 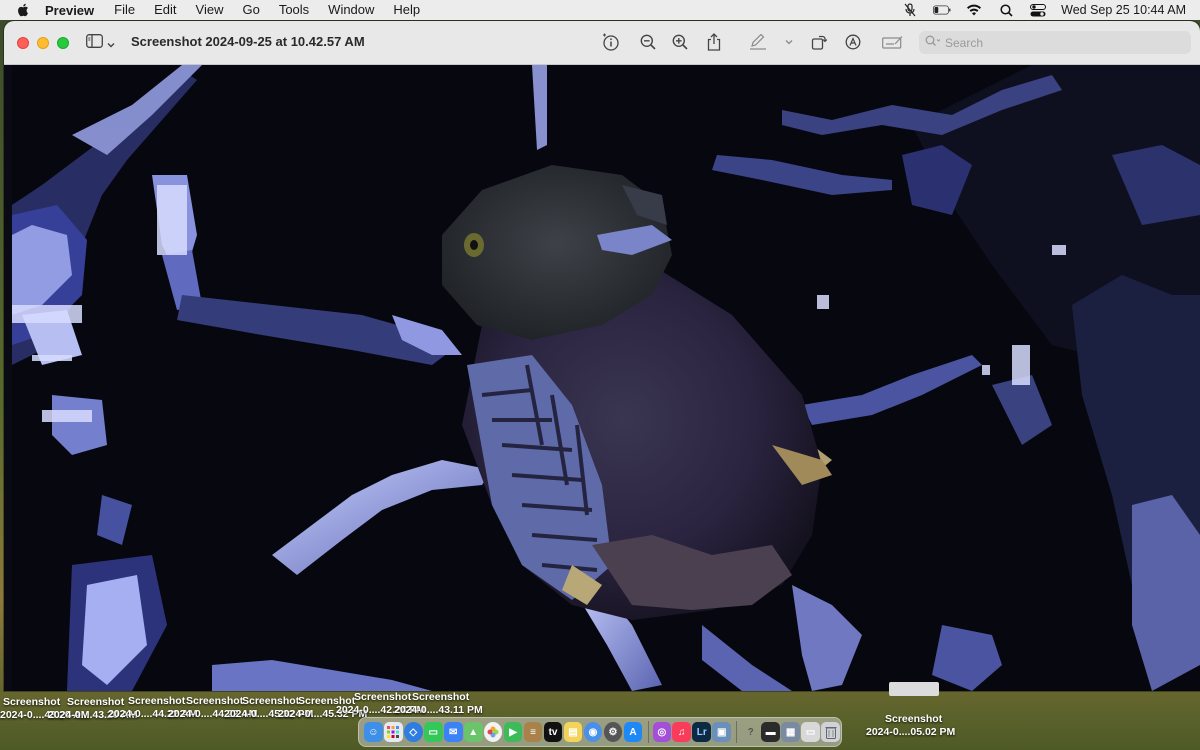 I want to click on traffic-lights, so click(x=43, y=43).